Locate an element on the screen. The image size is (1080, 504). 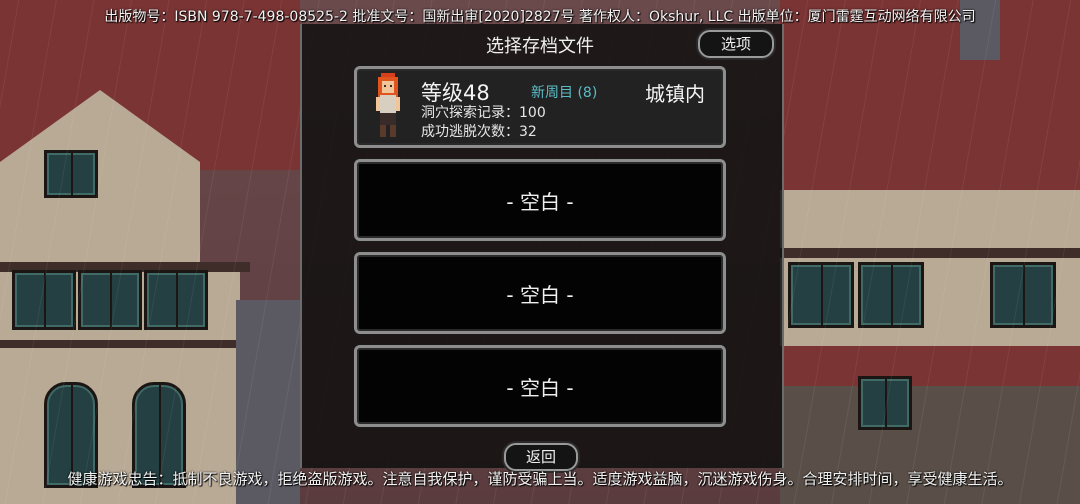
back-button: 返回 is located at coordinates (541, 457).